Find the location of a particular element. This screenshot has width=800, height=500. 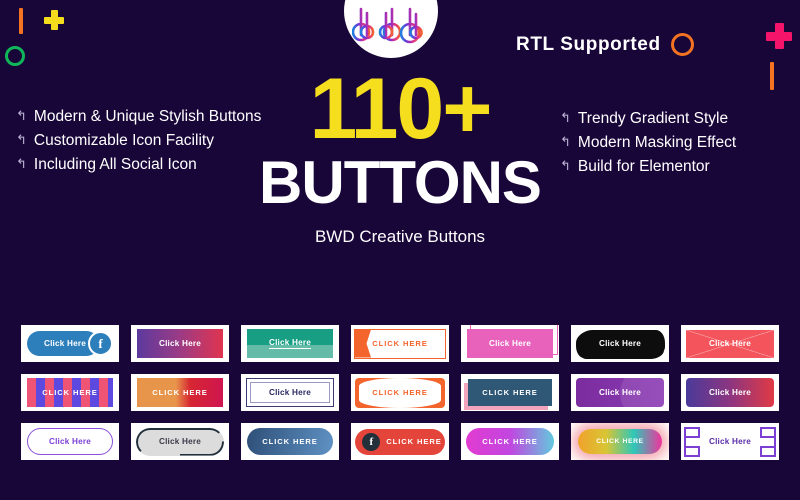

button-purple-red-rounded: Click Here is located at coordinates (730, 392).